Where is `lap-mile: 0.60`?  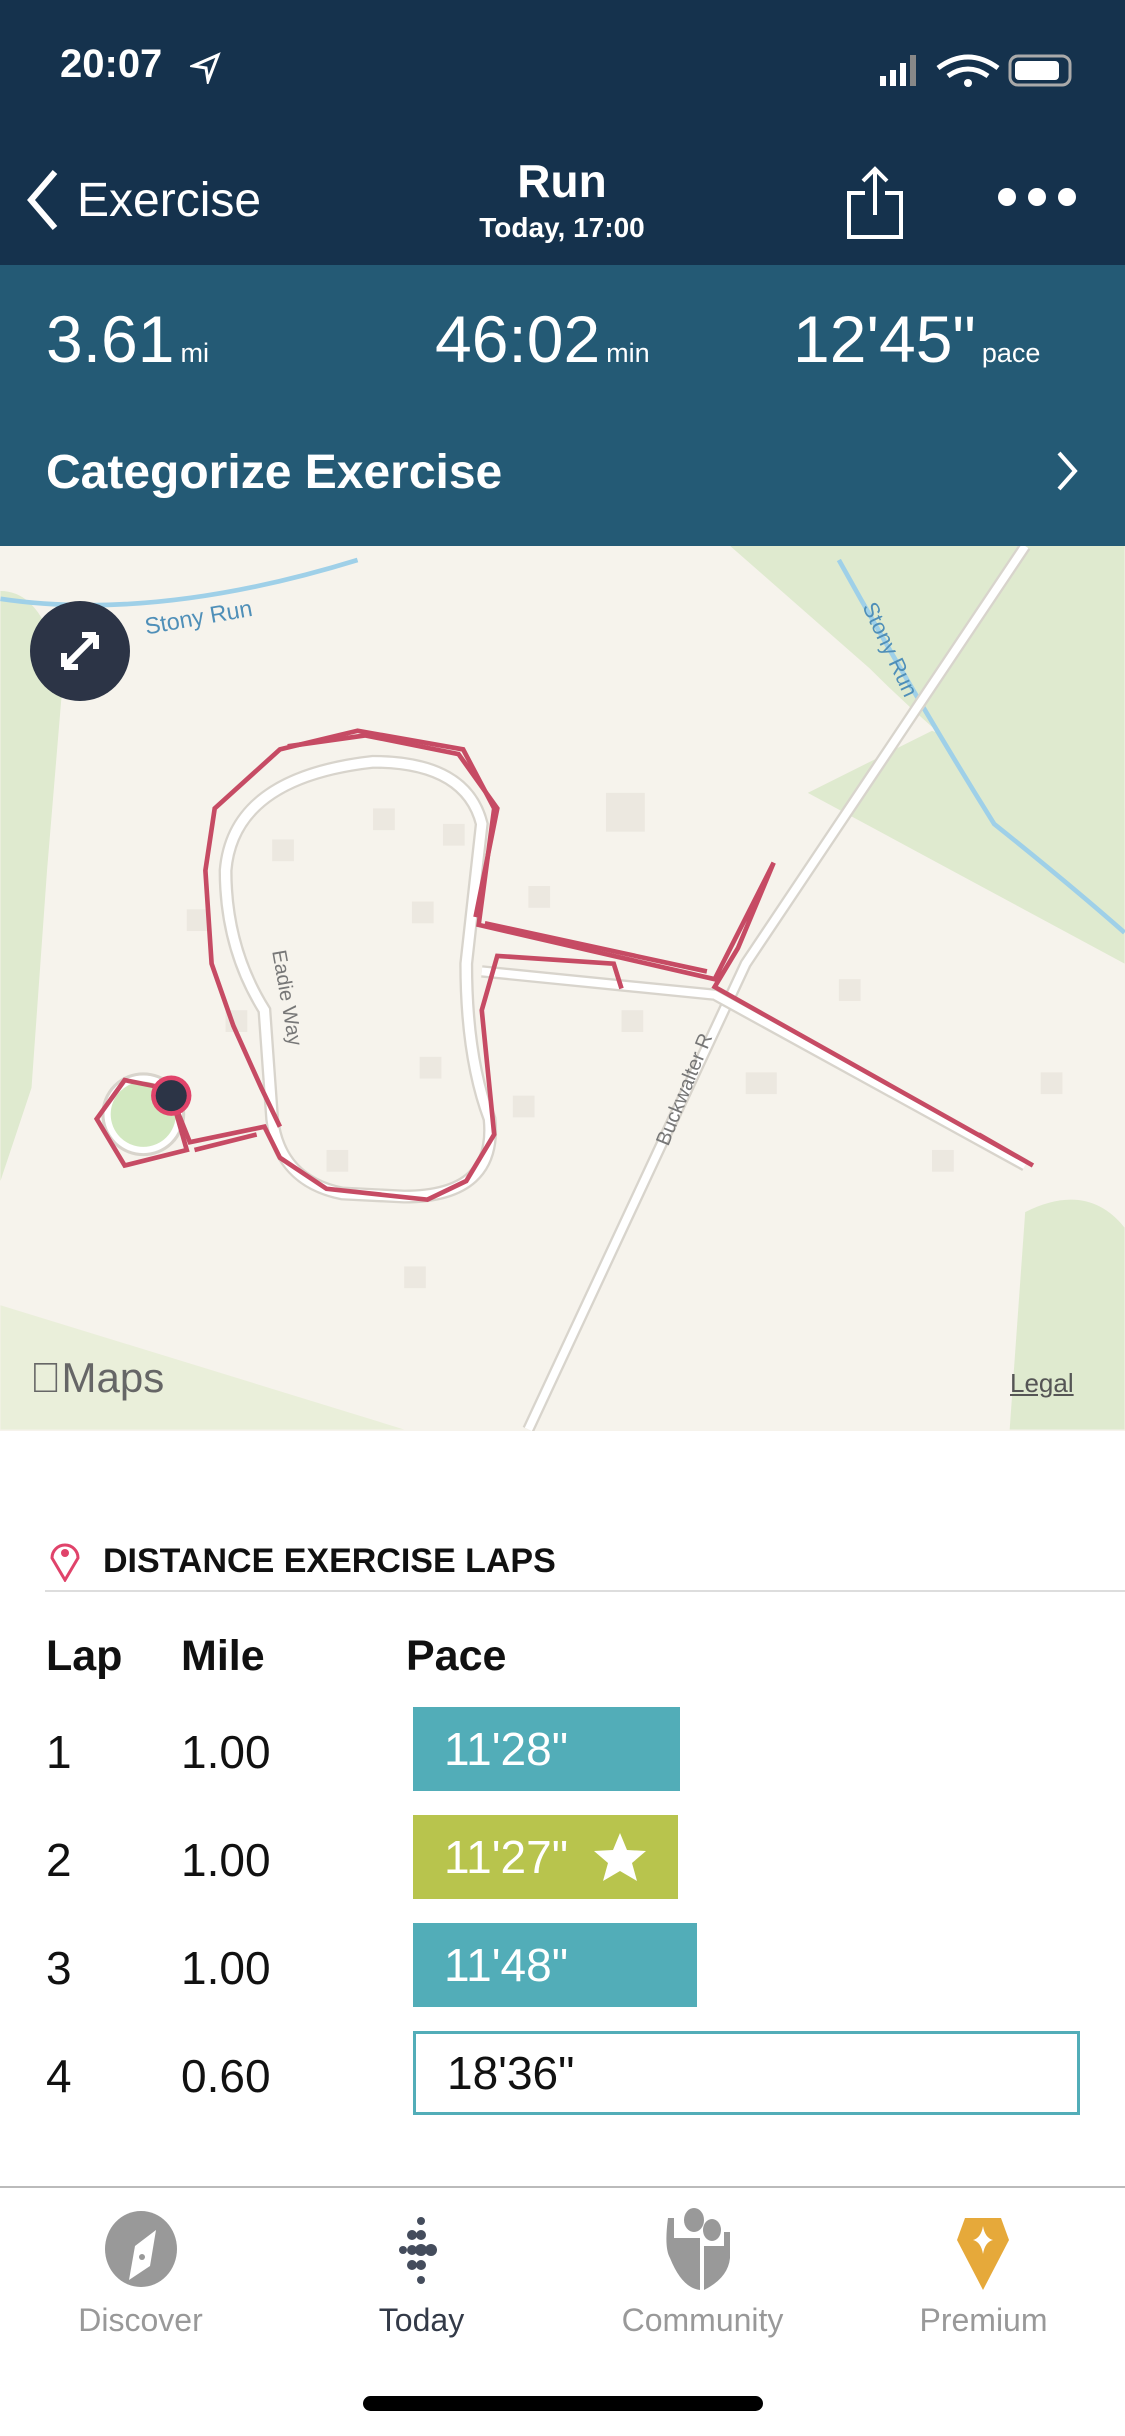
lap-mile: 0.60 is located at coordinates (226, 2076).